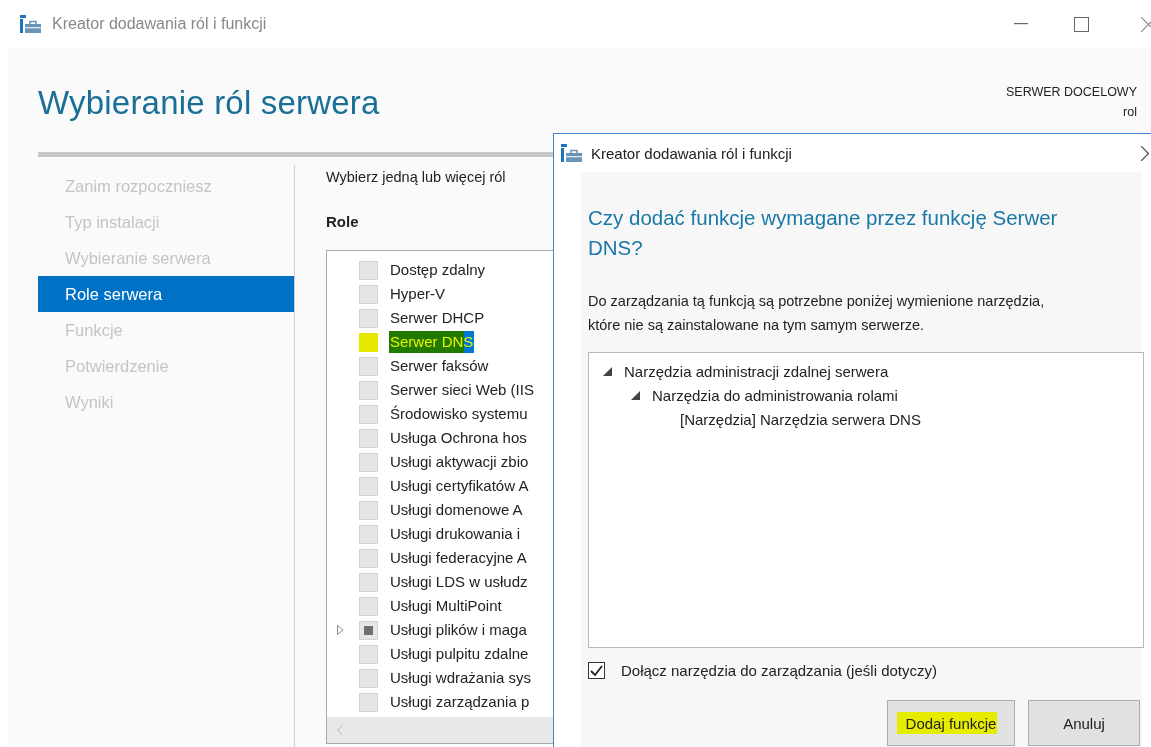 The image size is (1151, 747). I want to click on role-item: Usługi domenowe A, so click(456, 510).